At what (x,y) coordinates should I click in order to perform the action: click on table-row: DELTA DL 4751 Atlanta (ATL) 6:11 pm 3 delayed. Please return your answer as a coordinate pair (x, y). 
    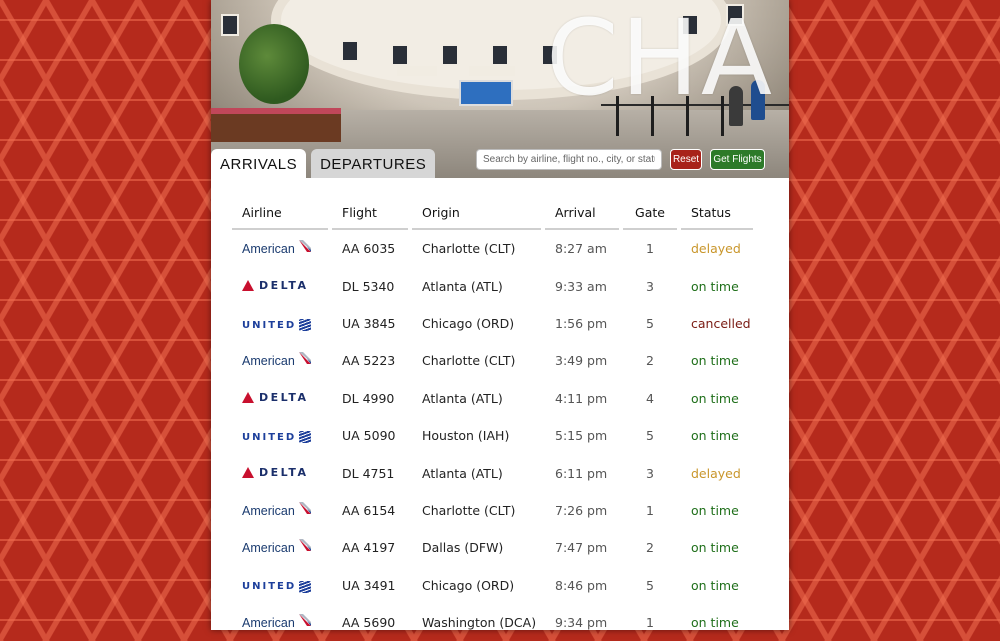
    Looking at the image, I should click on (492, 472).